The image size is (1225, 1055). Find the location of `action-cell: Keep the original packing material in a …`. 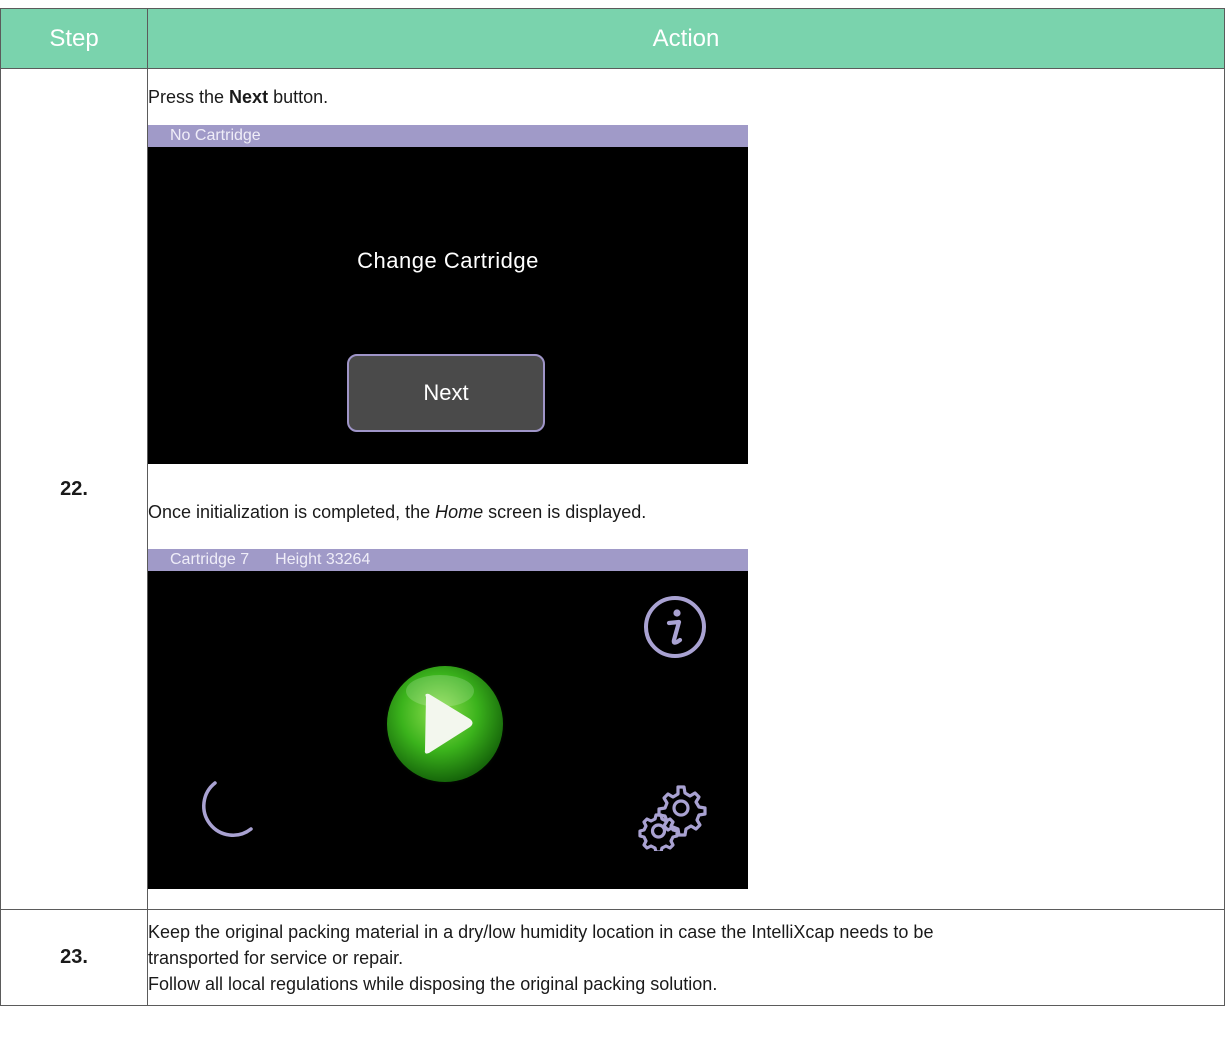

action-cell: Keep the original packing material in a … is located at coordinates (686, 957).